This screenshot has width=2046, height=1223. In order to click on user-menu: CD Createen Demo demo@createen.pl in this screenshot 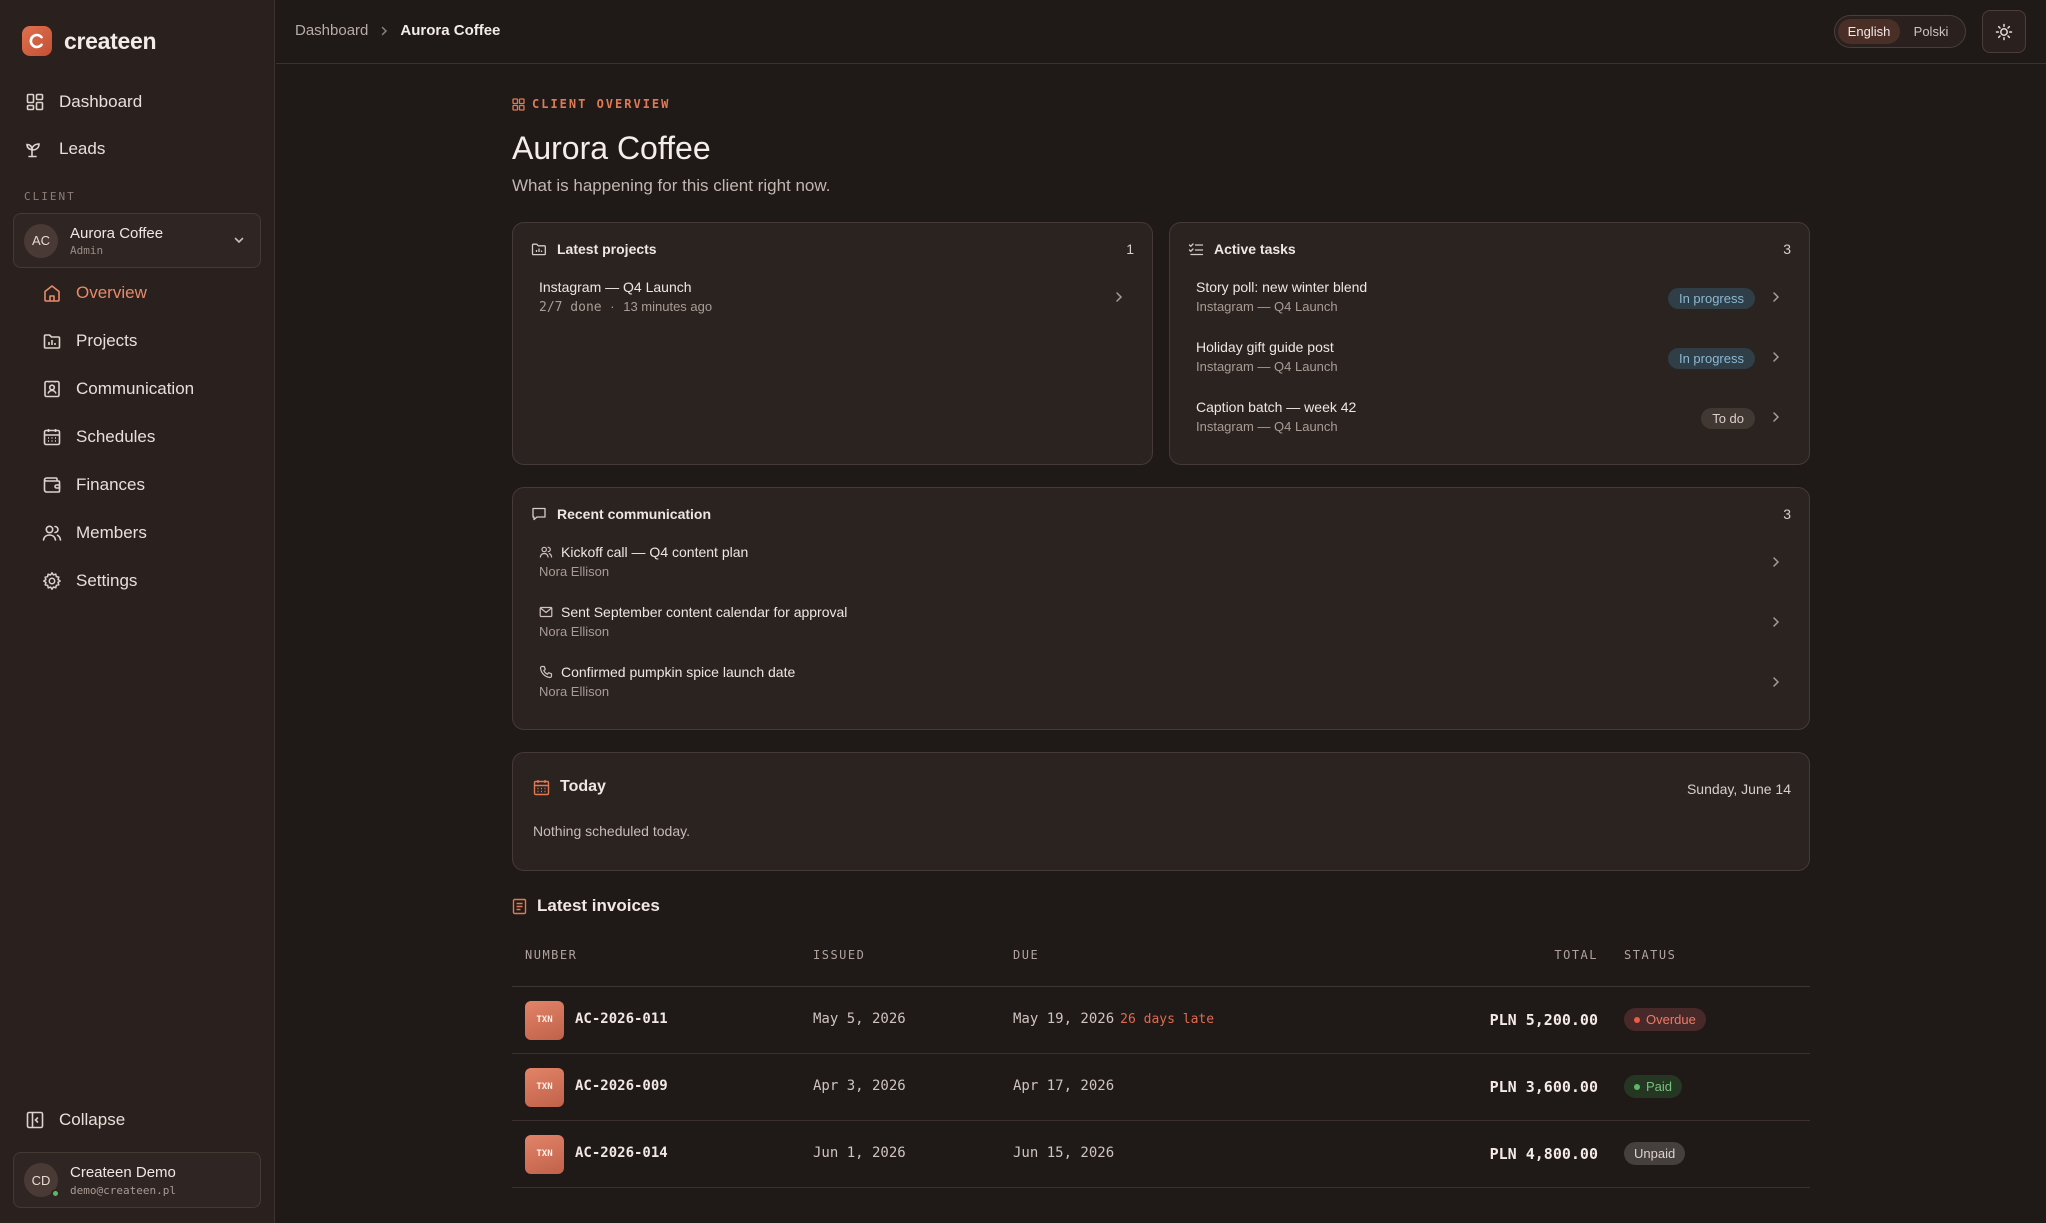, I will do `click(137, 1180)`.